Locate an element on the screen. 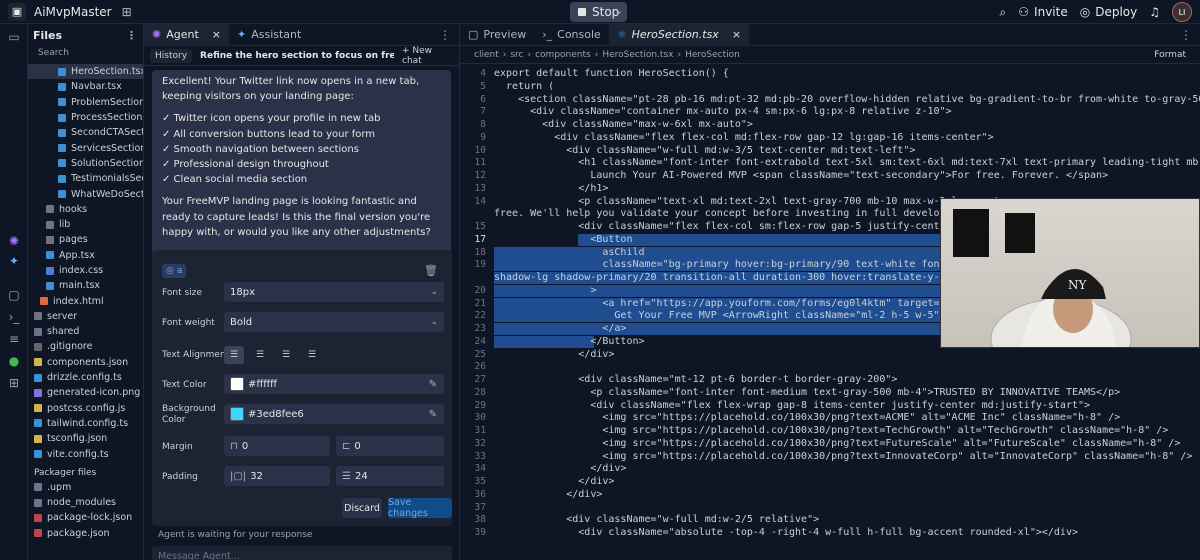 The height and width of the screenshot is (560, 1200). tab-herosection: ⚛ HeroSection.tsx × is located at coordinates (679, 34).